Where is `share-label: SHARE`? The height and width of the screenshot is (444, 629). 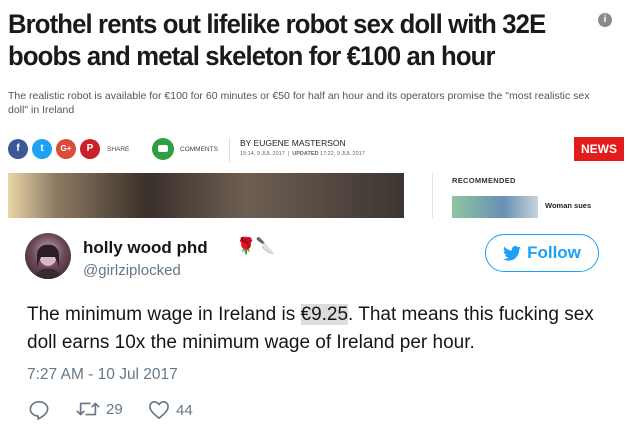
share-label: SHARE is located at coordinates (118, 149).